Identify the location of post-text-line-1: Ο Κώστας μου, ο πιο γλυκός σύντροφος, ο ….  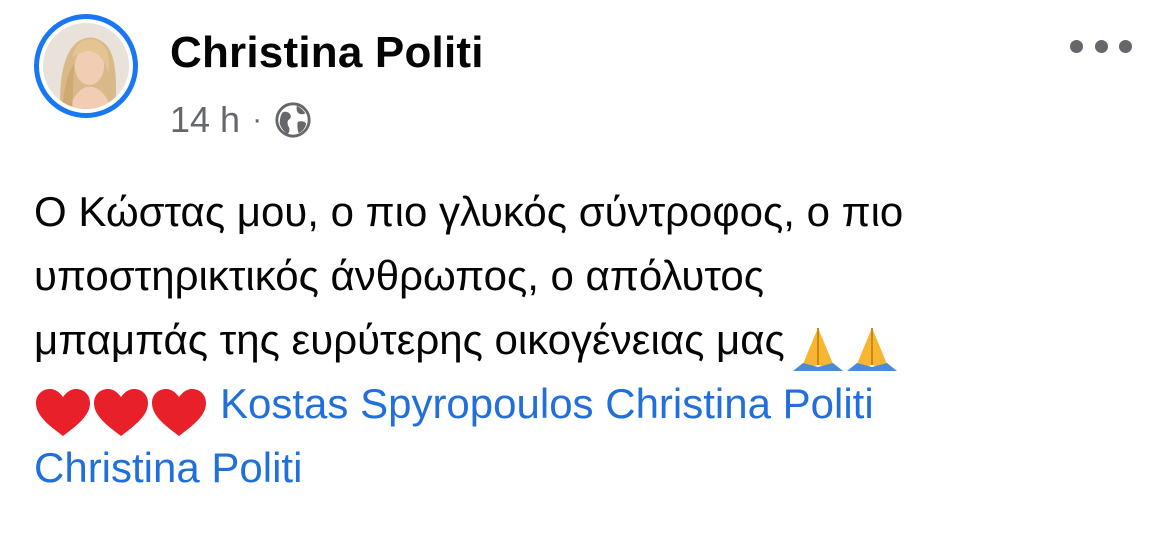
(469, 211).